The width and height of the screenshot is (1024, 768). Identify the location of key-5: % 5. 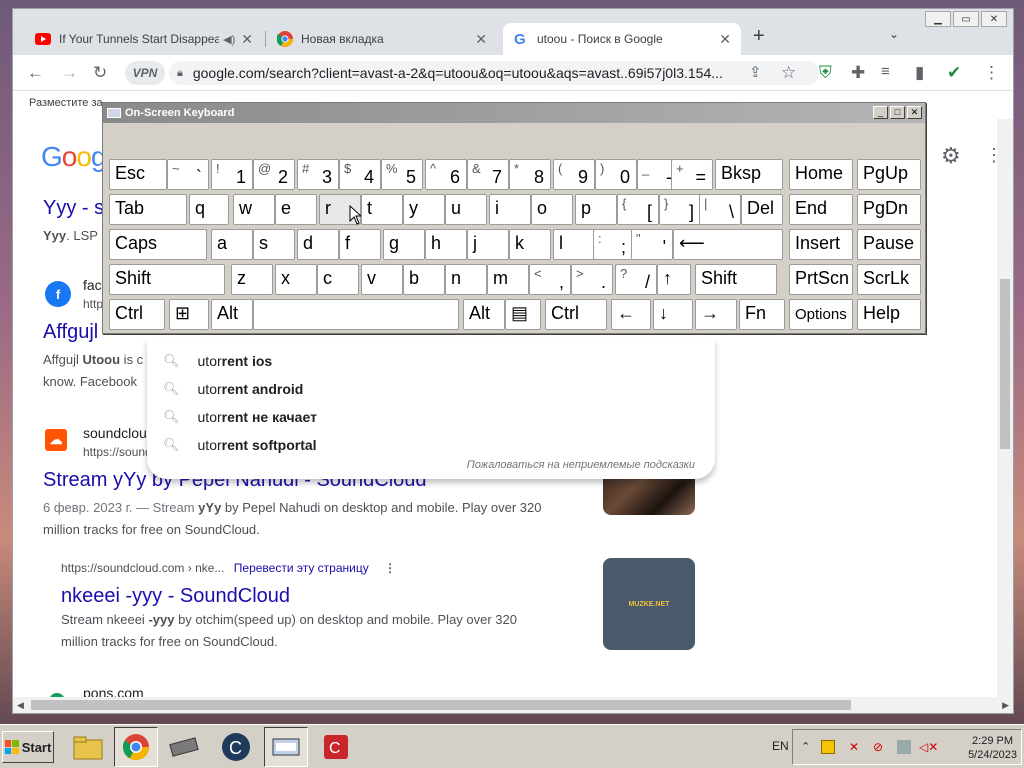
(402, 174).